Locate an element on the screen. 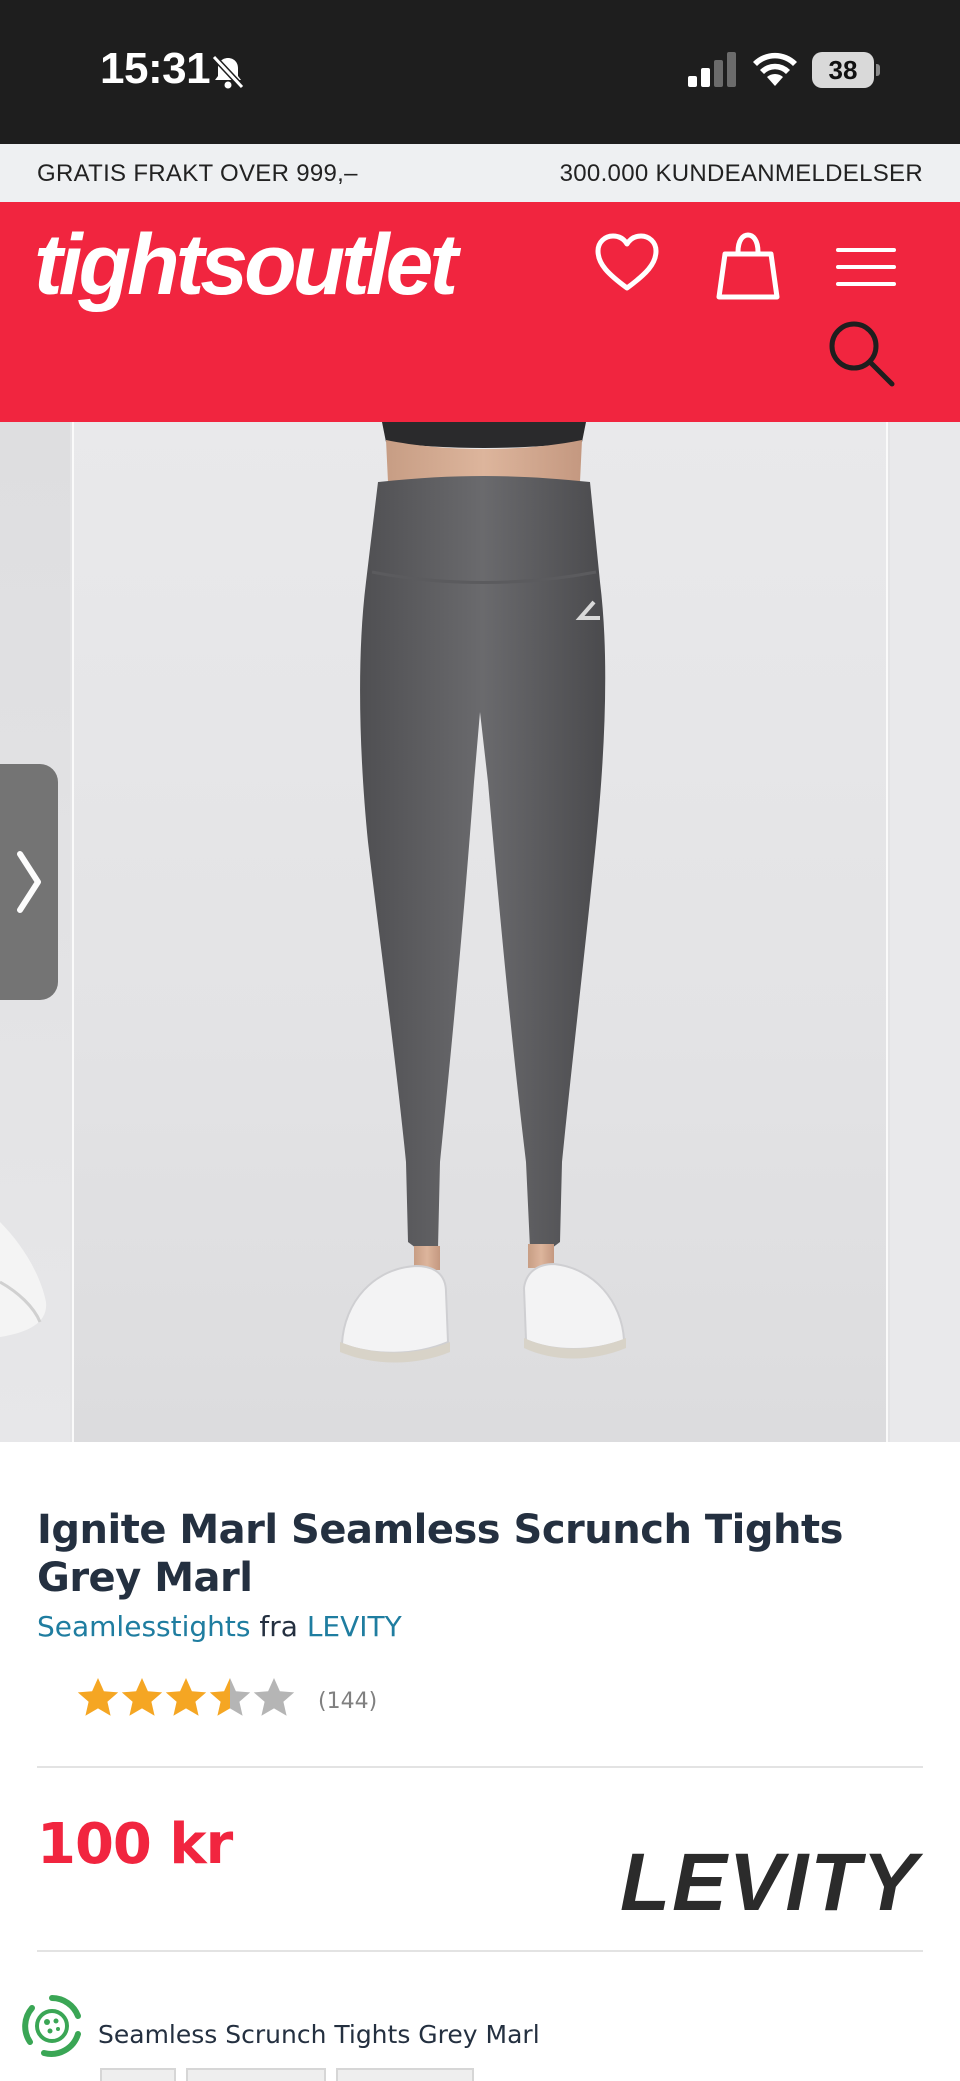 This screenshot has height=2081, width=960. bell-slash-icon is located at coordinates (228, 72).